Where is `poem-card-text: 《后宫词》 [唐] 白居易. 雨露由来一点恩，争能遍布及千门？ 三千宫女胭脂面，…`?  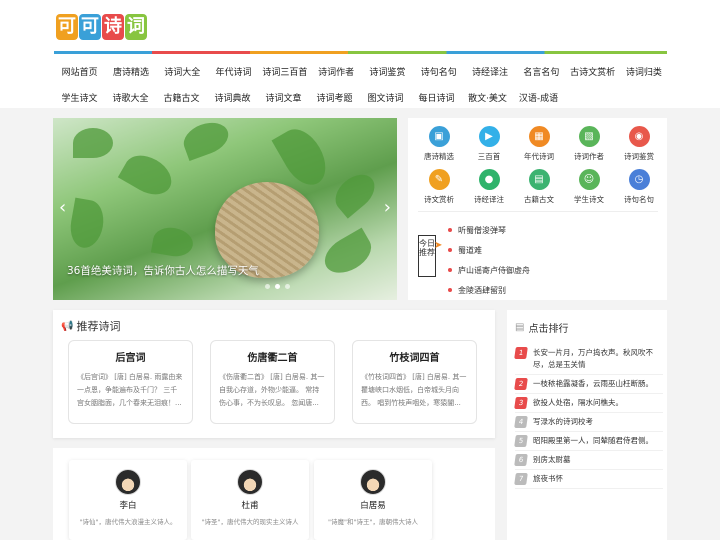
poem-card-text: 《后宫词》 [唐] 白居易. 雨露由来一点恩，争能遍布及千门？ 三千宫女胭脂面，… is located at coordinates (130, 390).